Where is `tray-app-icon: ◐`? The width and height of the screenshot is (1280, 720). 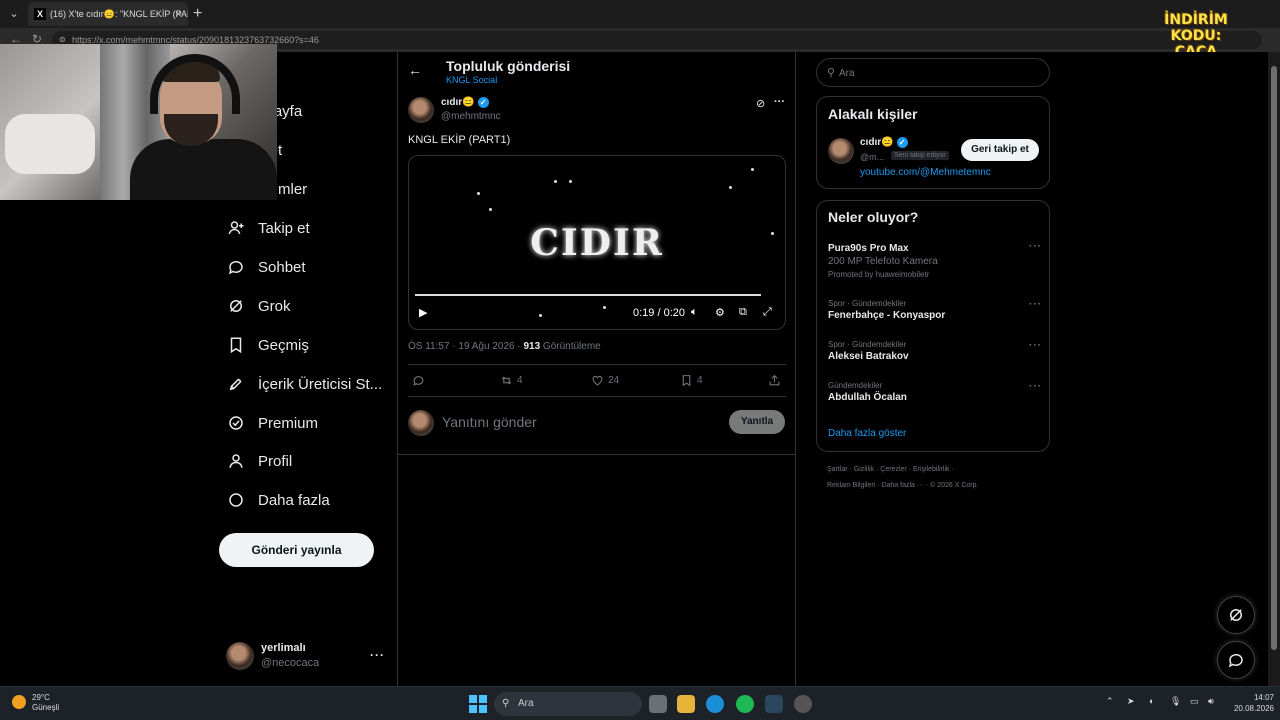 tray-app-icon: ◐ is located at coordinates (1151, 701).